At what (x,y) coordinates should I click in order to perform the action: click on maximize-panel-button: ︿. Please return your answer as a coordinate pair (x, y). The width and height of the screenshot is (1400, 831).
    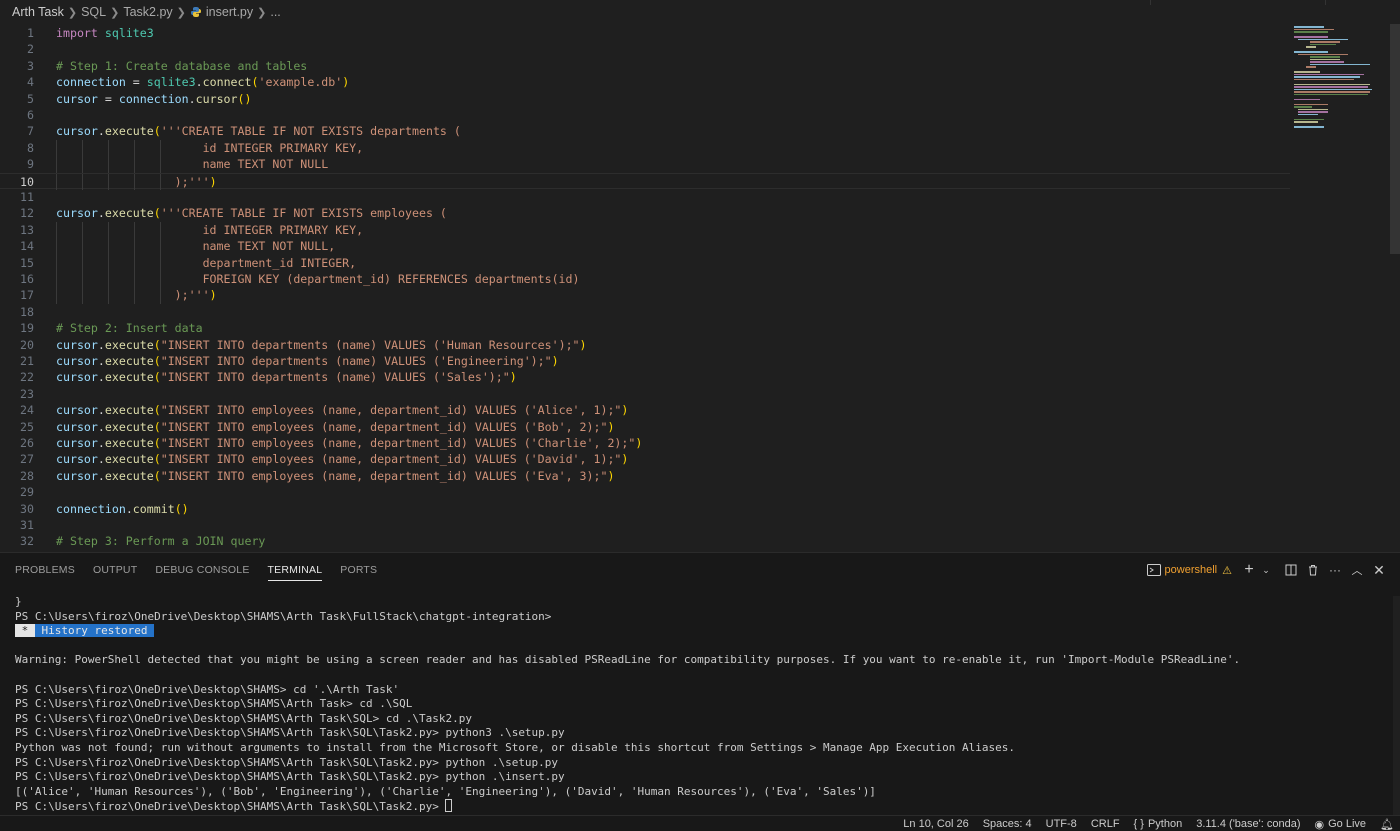
    Looking at the image, I should click on (1357, 570).